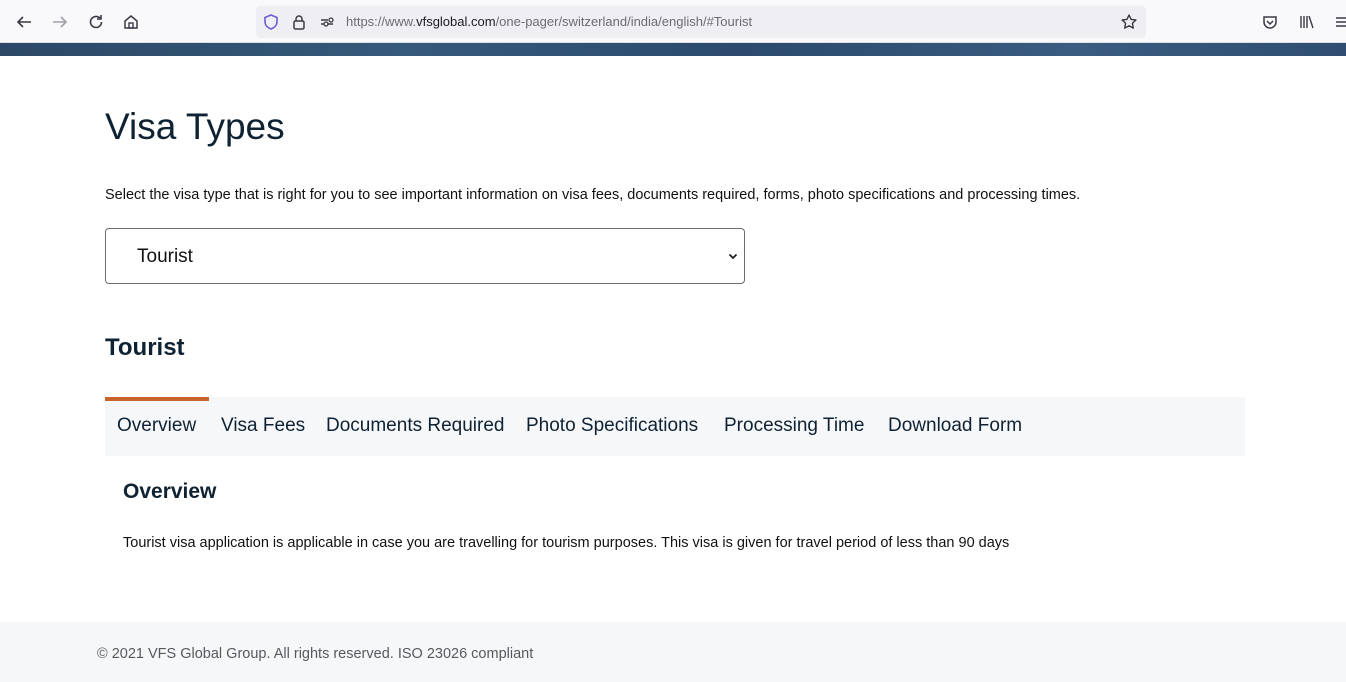 The width and height of the screenshot is (1346, 682). Describe the element at coordinates (156, 426) in the screenshot. I see `tab-overview: Overview` at that location.